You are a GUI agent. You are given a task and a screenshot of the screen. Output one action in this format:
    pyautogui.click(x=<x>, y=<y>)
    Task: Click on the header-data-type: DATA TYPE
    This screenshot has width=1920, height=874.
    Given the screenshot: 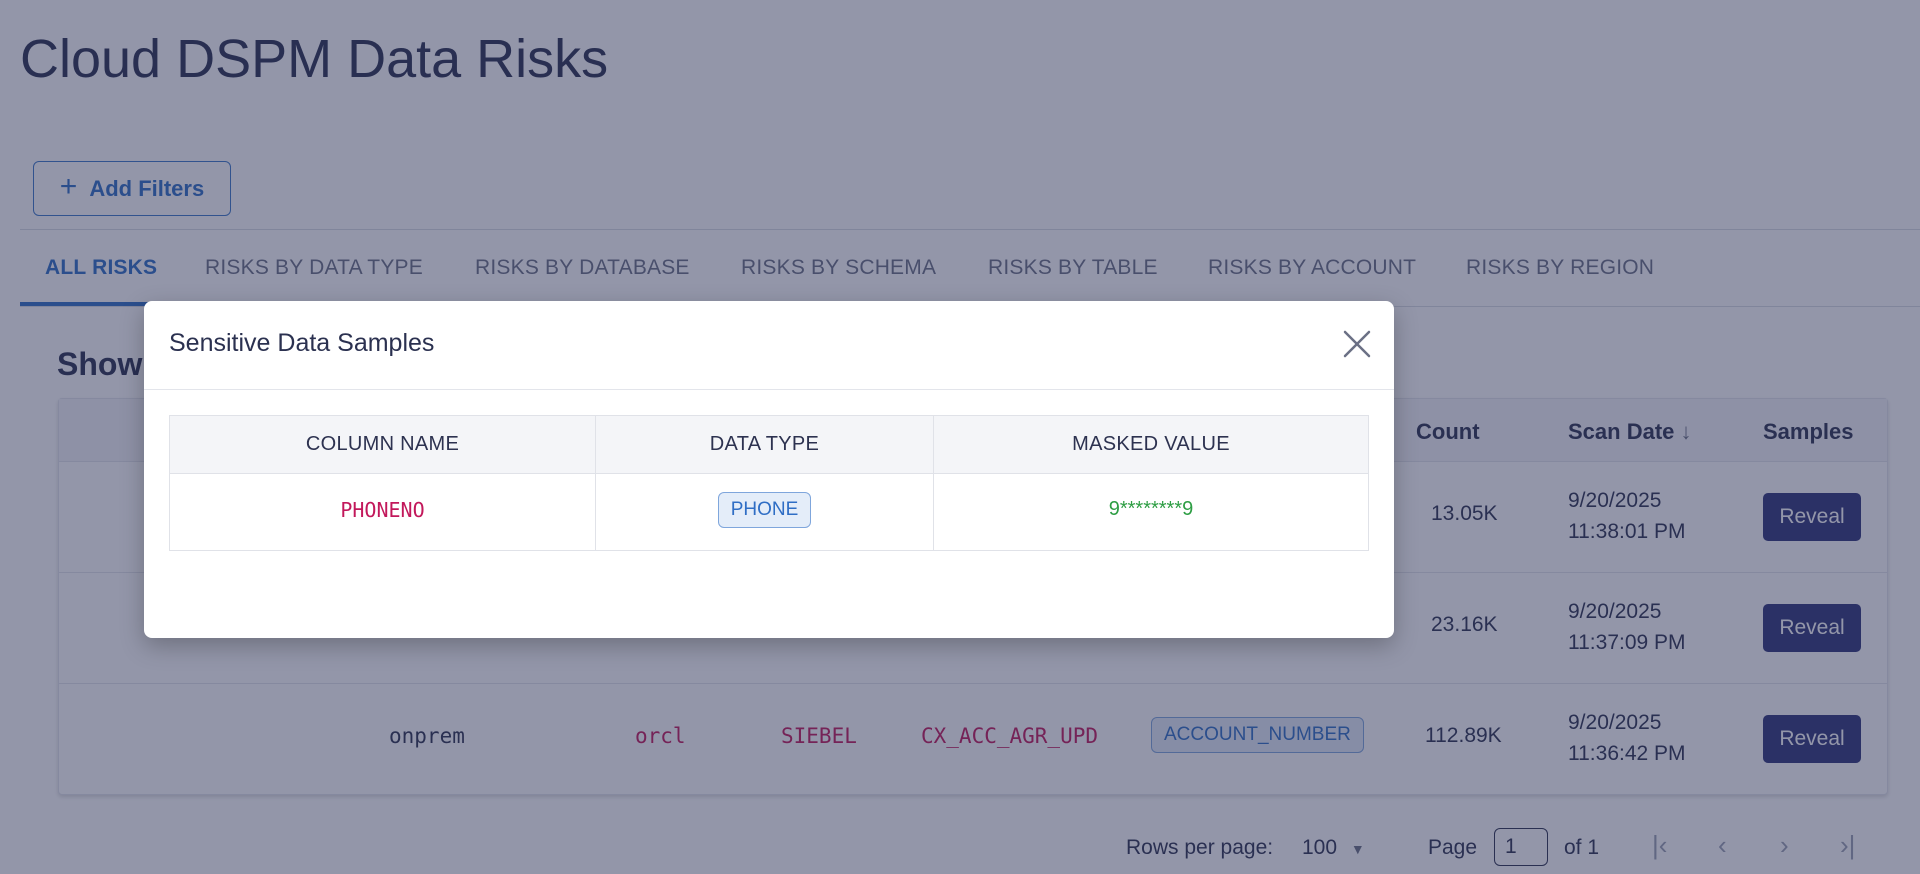 What is the action you would take?
    pyautogui.click(x=764, y=444)
    